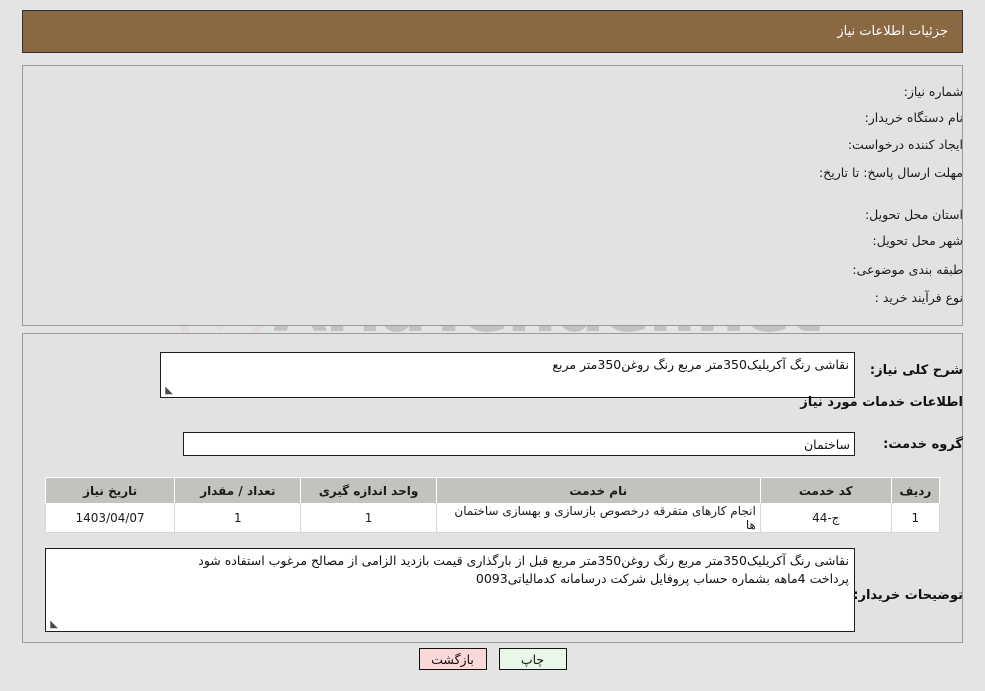 Image resolution: width=985 pixels, height=691 pixels. What do you see at coordinates (598, 490) in the screenshot?
I see `col-header-service-name: نام خدمت` at bounding box center [598, 490].